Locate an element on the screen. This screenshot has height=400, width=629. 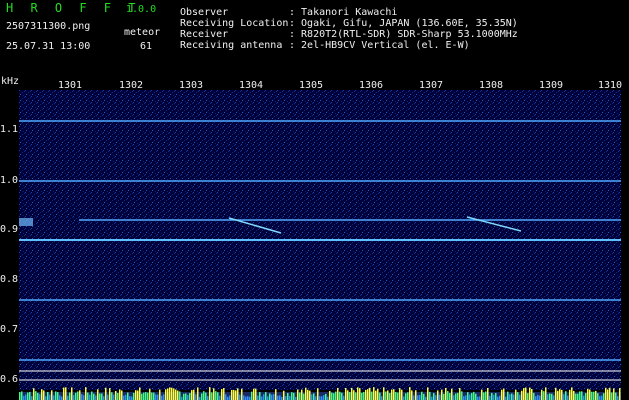
meteor-count: 61 is located at coordinates (146, 46).